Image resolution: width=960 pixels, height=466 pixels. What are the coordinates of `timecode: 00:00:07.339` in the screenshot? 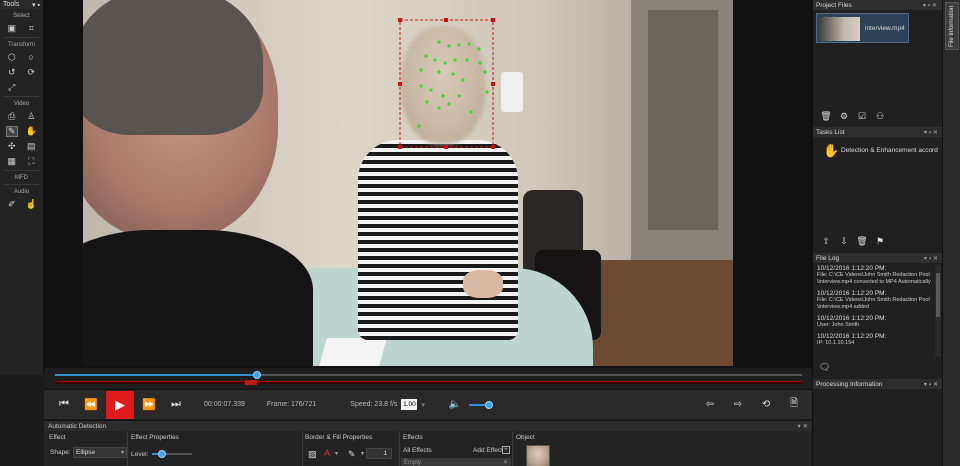 It's located at (224, 404).